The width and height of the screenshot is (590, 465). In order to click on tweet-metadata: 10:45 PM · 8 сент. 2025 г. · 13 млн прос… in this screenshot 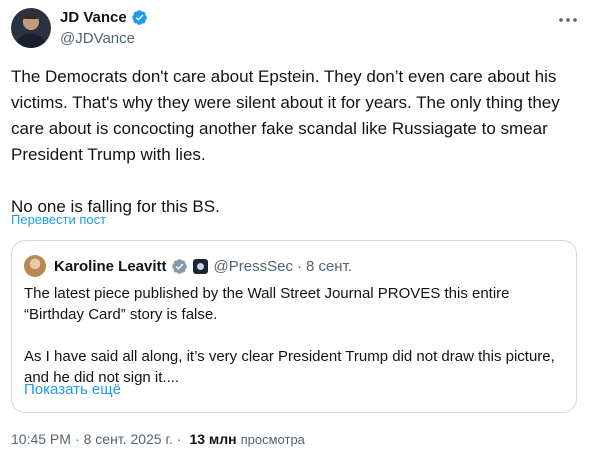, I will do `click(158, 439)`.